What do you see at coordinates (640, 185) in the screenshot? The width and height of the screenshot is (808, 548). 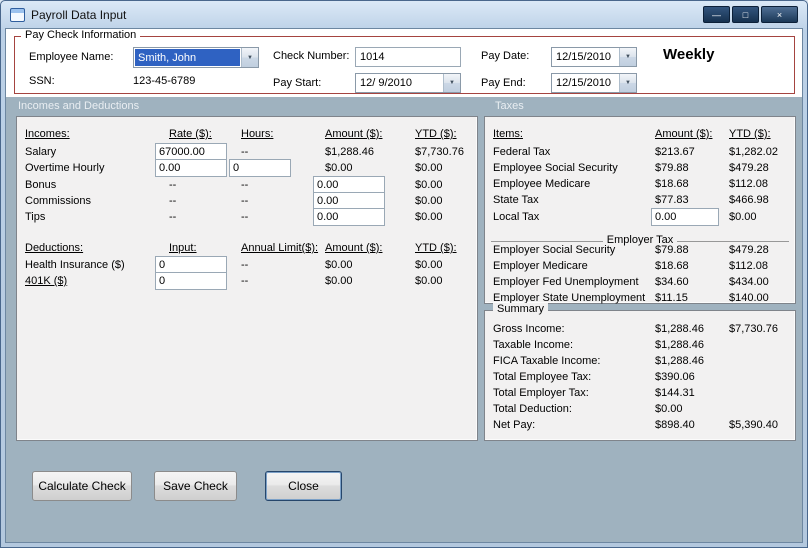 I see `tax-row-emp-medicare: Employee Medicare $18.68 $112.08` at bounding box center [640, 185].